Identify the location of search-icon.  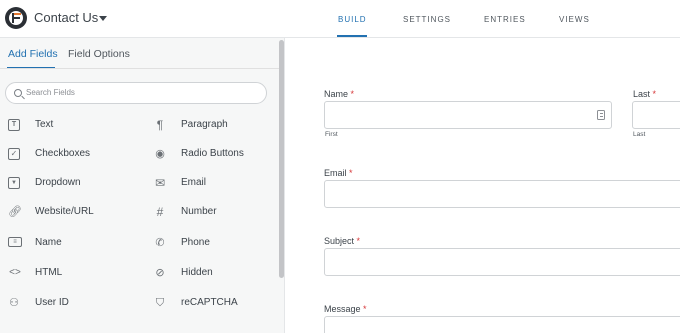
(18, 93).